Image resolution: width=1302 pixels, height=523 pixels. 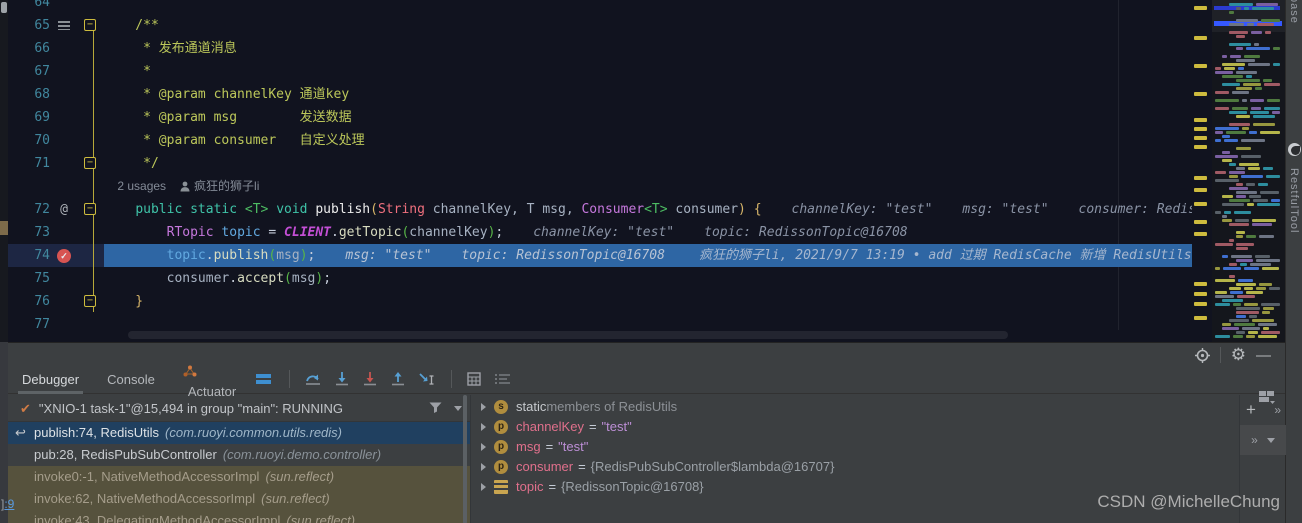 What do you see at coordinates (56, 71) in the screenshot?
I see `editor-gutter: 67` at bounding box center [56, 71].